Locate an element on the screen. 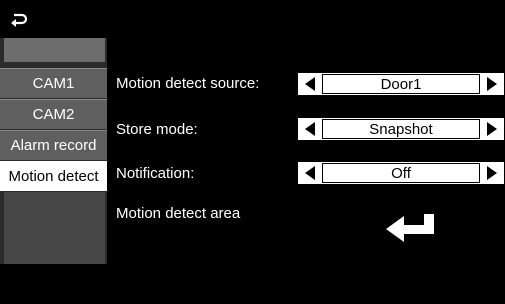 The width and height of the screenshot is (505, 304). sidebar-item-label: Alarm record is located at coordinates (53, 145).